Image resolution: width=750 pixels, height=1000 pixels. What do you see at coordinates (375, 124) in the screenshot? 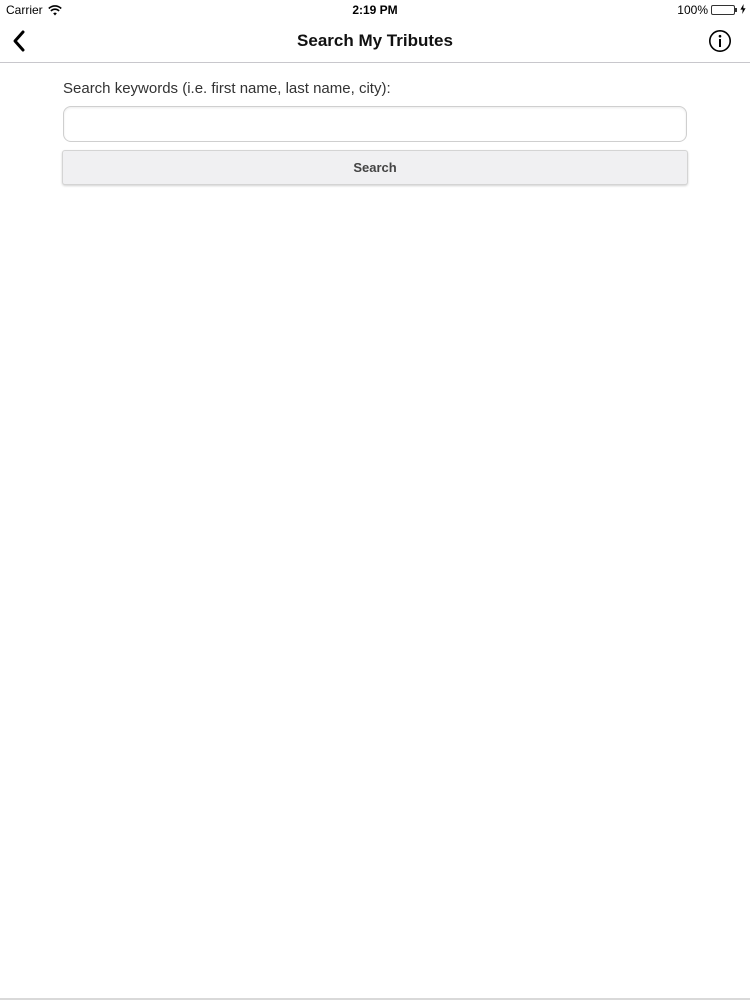
I see `search-input` at bounding box center [375, 124].